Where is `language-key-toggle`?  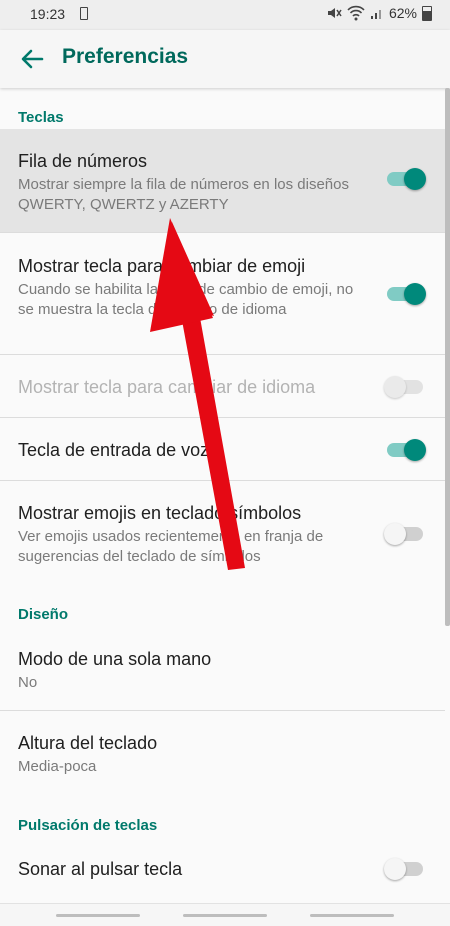
language-key-toggle is located at coordinates (403, 387).